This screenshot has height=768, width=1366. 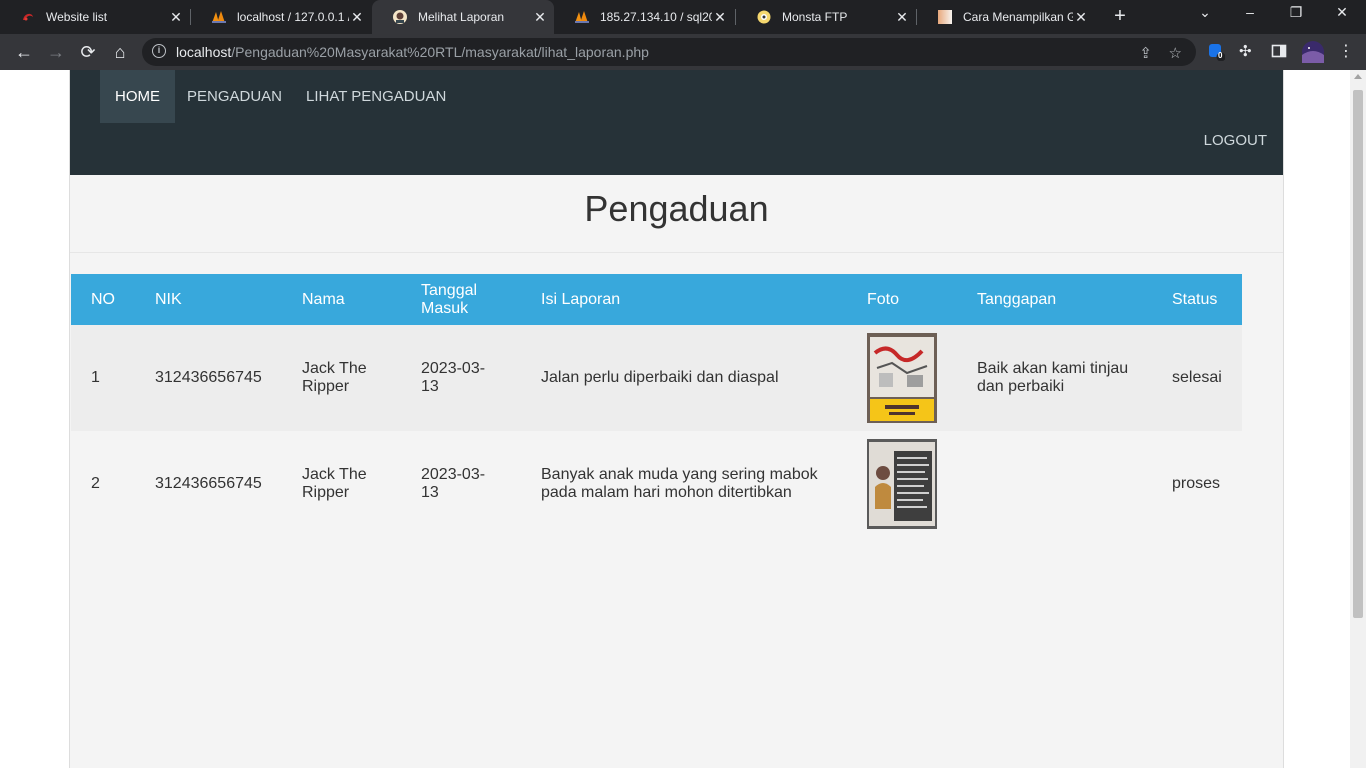 What do you see at coordinates (88, 52) in the screenshot?
I see `reload-icon: ⟳` at bounding box center [88, 52].